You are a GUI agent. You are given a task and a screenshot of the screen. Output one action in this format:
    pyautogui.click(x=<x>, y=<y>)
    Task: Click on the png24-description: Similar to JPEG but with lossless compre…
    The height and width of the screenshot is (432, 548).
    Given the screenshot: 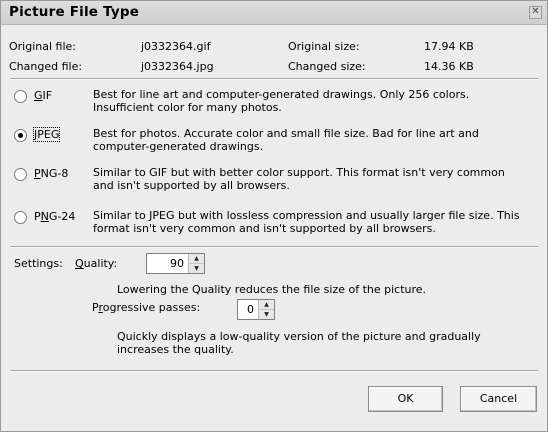 What is the action you would take?
    pyautogui.click(x=306, y=222)
    